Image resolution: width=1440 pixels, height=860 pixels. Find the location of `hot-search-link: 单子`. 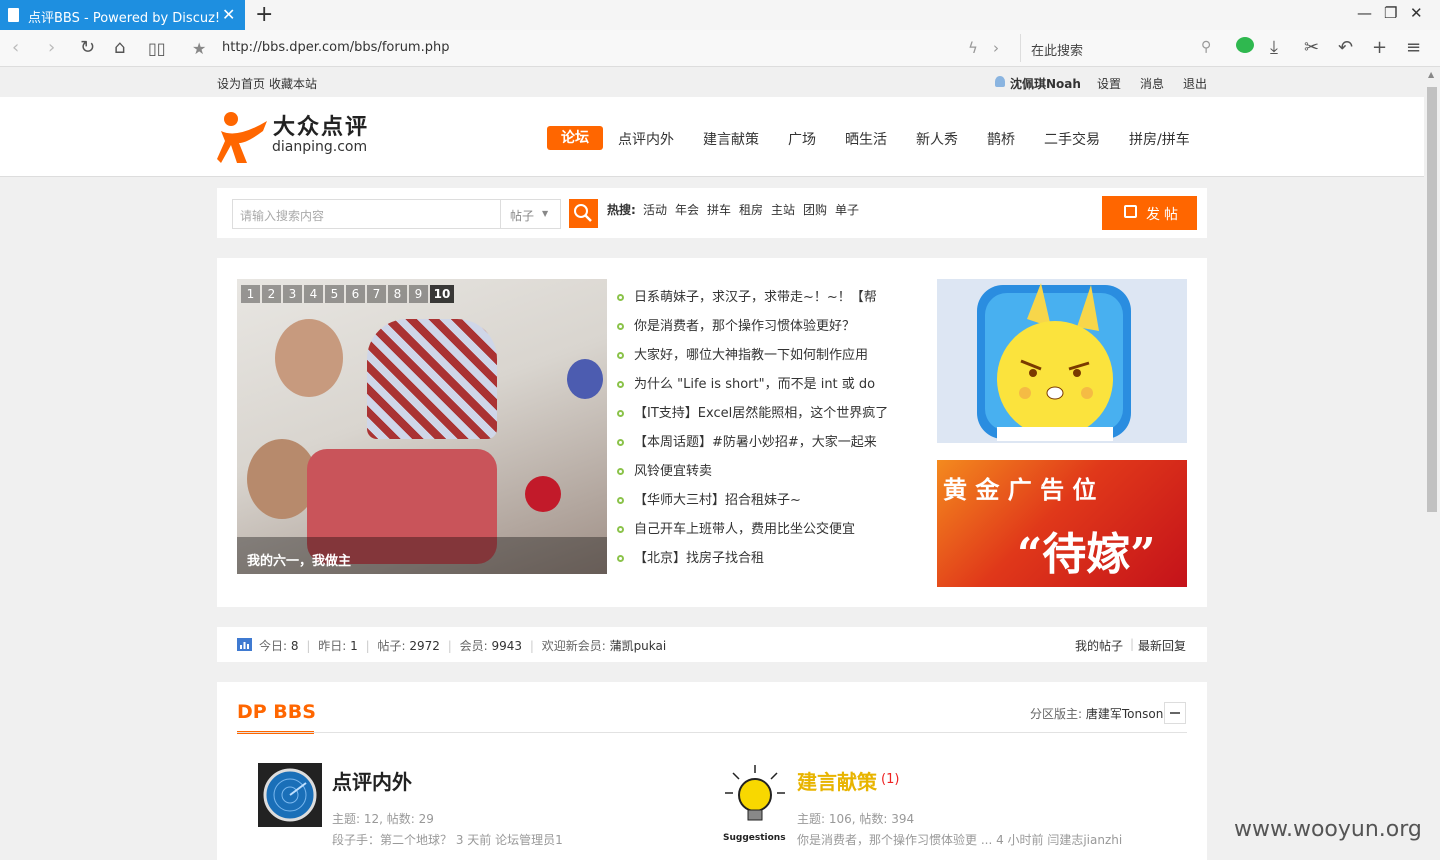

hot-search-link: 单子 is located at coordinates (847, 209).